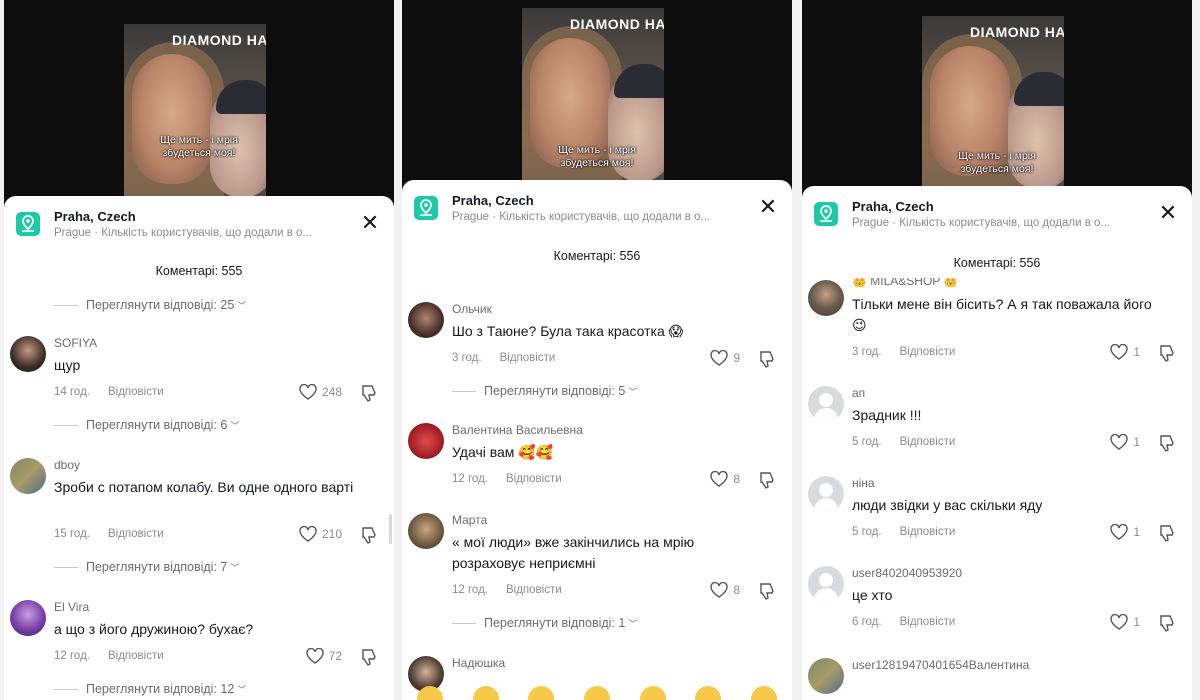  What do you see at coordinates (320, 534) in the screenshot?
I see `like-button: 210` at bounding box center [320, 534].